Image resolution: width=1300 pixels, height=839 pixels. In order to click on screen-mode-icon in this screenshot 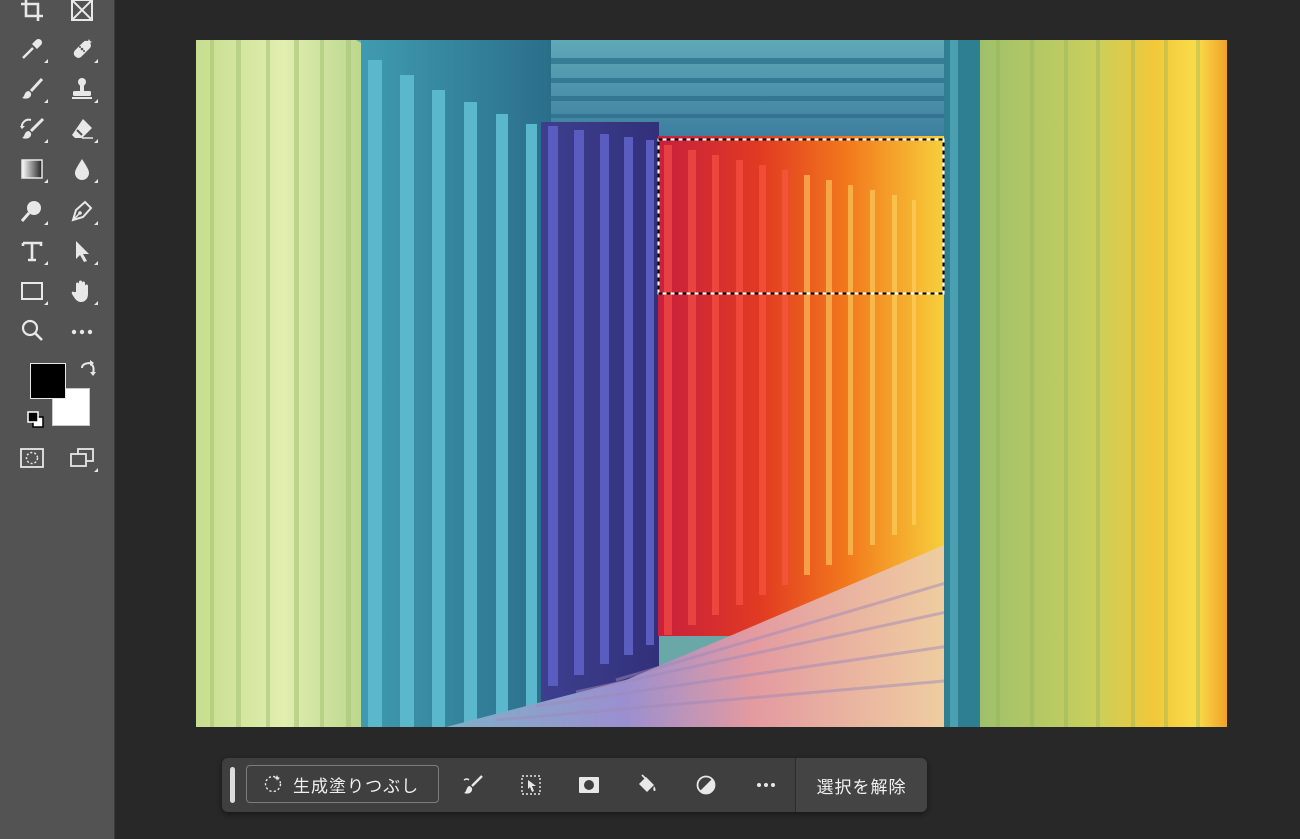, I will do `click(82, 457)`.